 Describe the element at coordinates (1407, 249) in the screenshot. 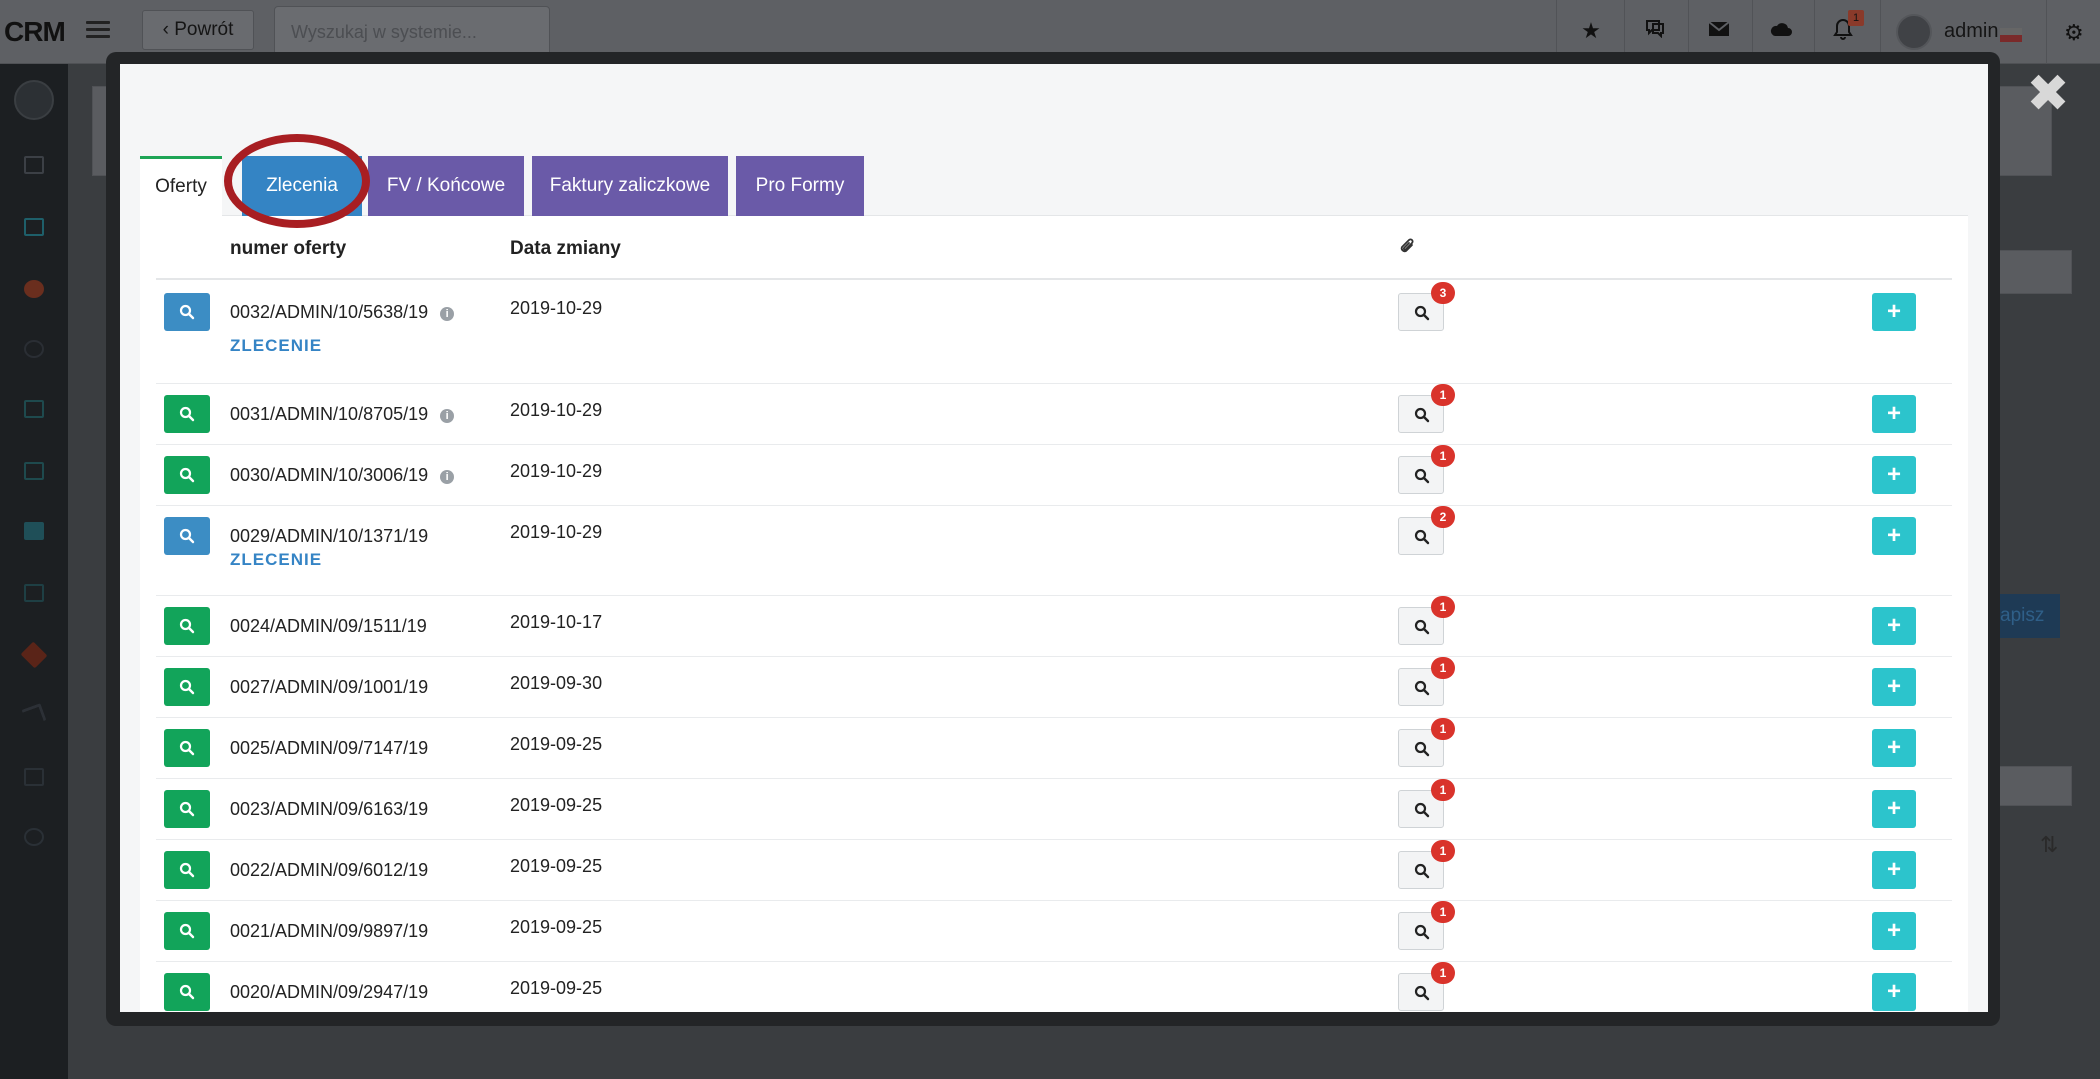

I see `paperclip-icon` at that location.